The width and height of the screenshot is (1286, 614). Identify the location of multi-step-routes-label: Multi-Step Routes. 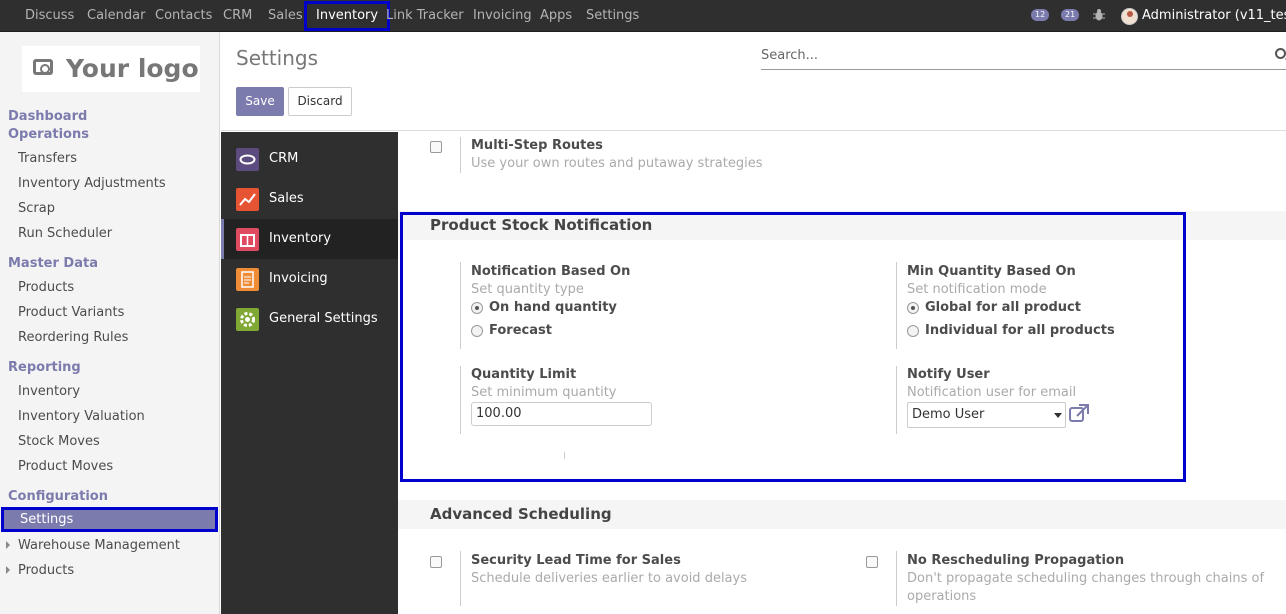
(537, 145).